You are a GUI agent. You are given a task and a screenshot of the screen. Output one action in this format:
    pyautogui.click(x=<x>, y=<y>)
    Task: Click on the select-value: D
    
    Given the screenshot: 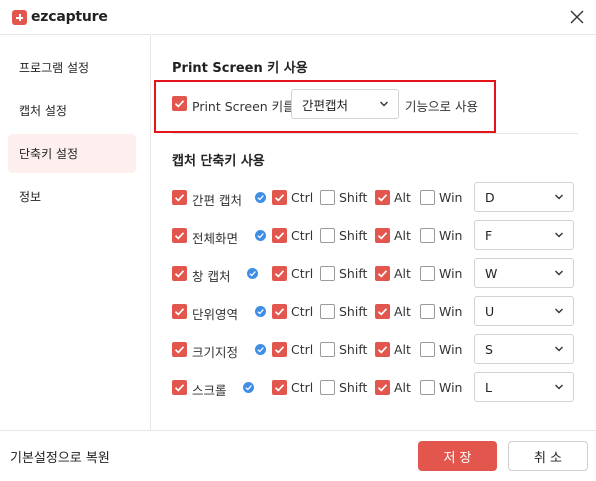 What is the action you would take?
    pyautogui.click(x=490, y=197)
    